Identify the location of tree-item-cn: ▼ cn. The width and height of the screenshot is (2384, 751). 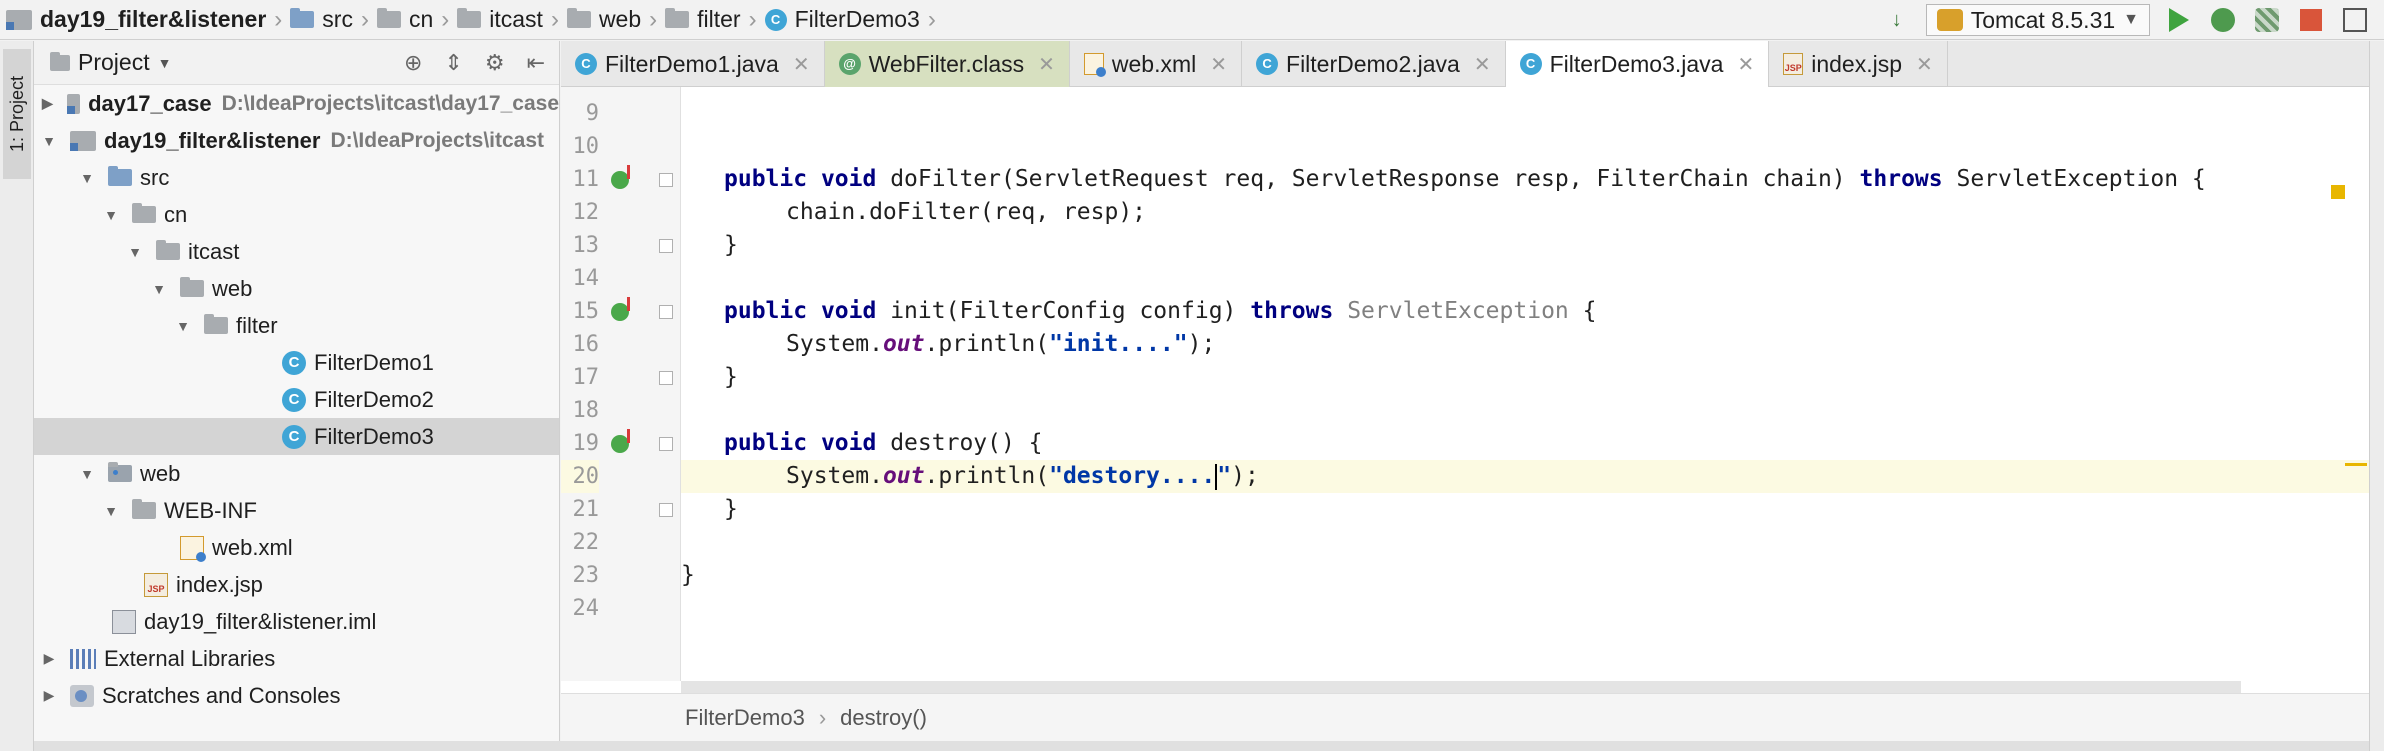
(296, 214).